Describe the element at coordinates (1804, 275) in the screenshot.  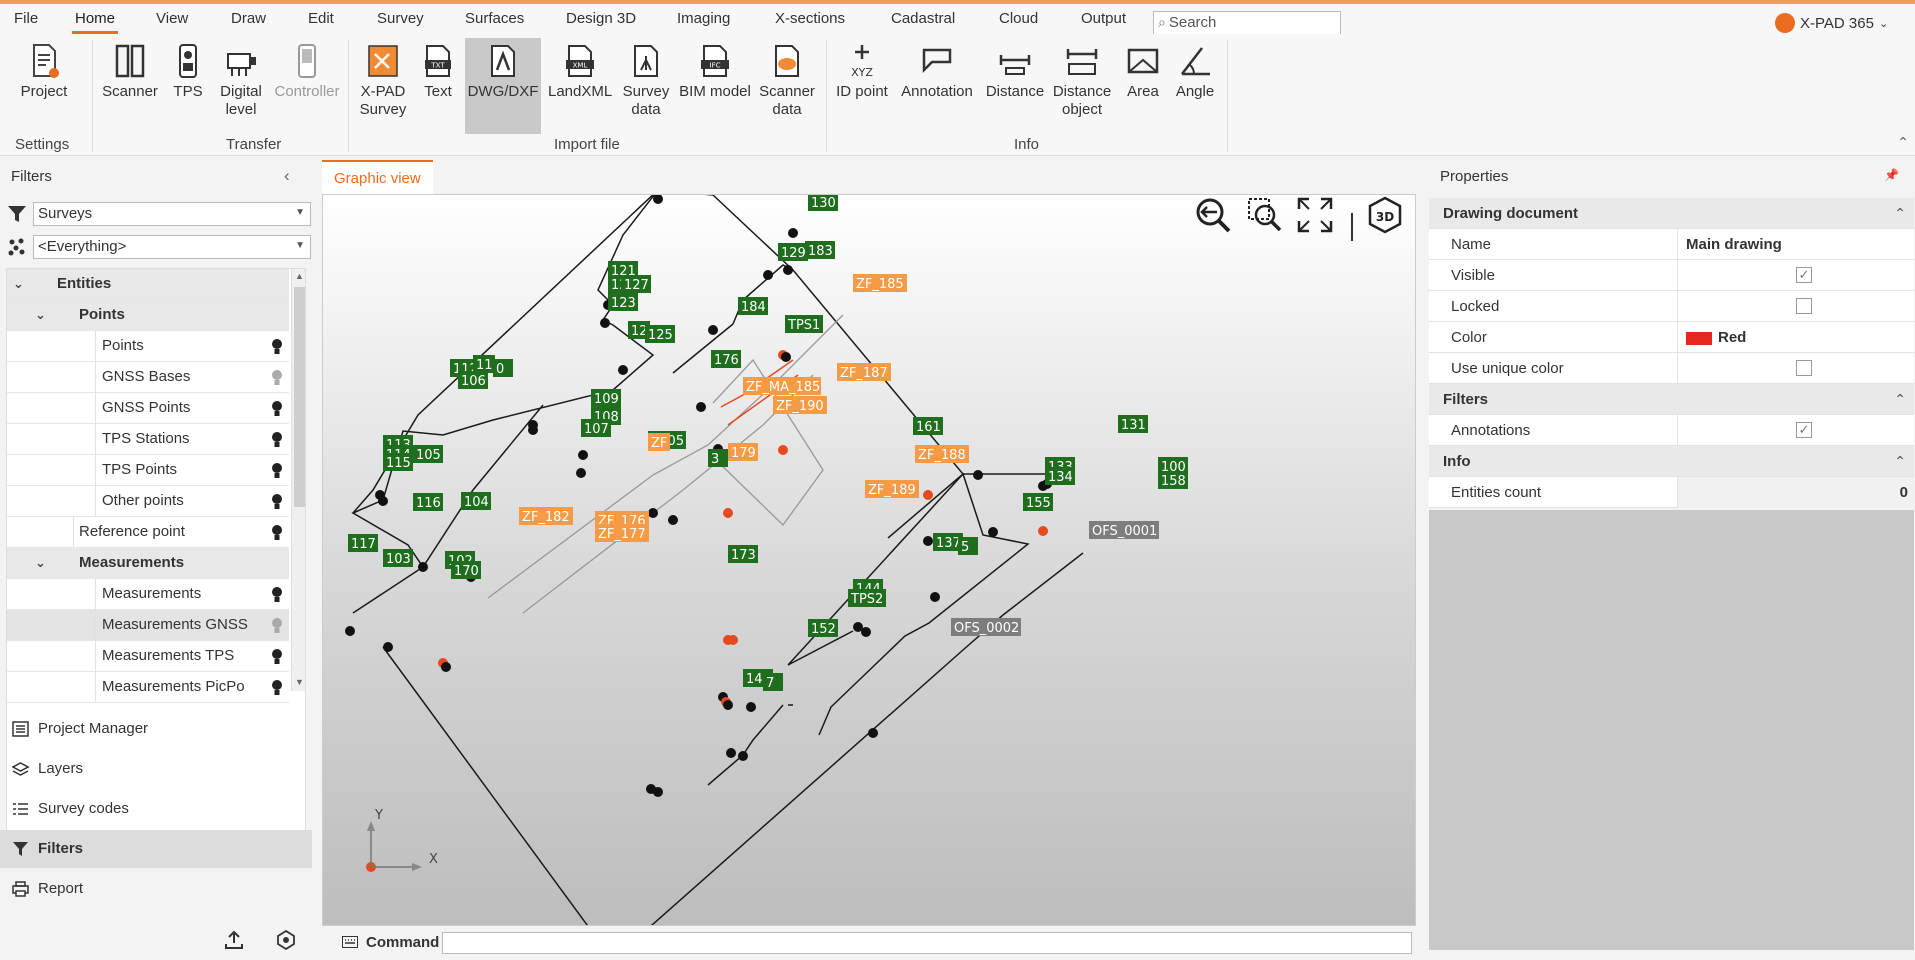
I see `visible-checkbox: ✓` at that location.